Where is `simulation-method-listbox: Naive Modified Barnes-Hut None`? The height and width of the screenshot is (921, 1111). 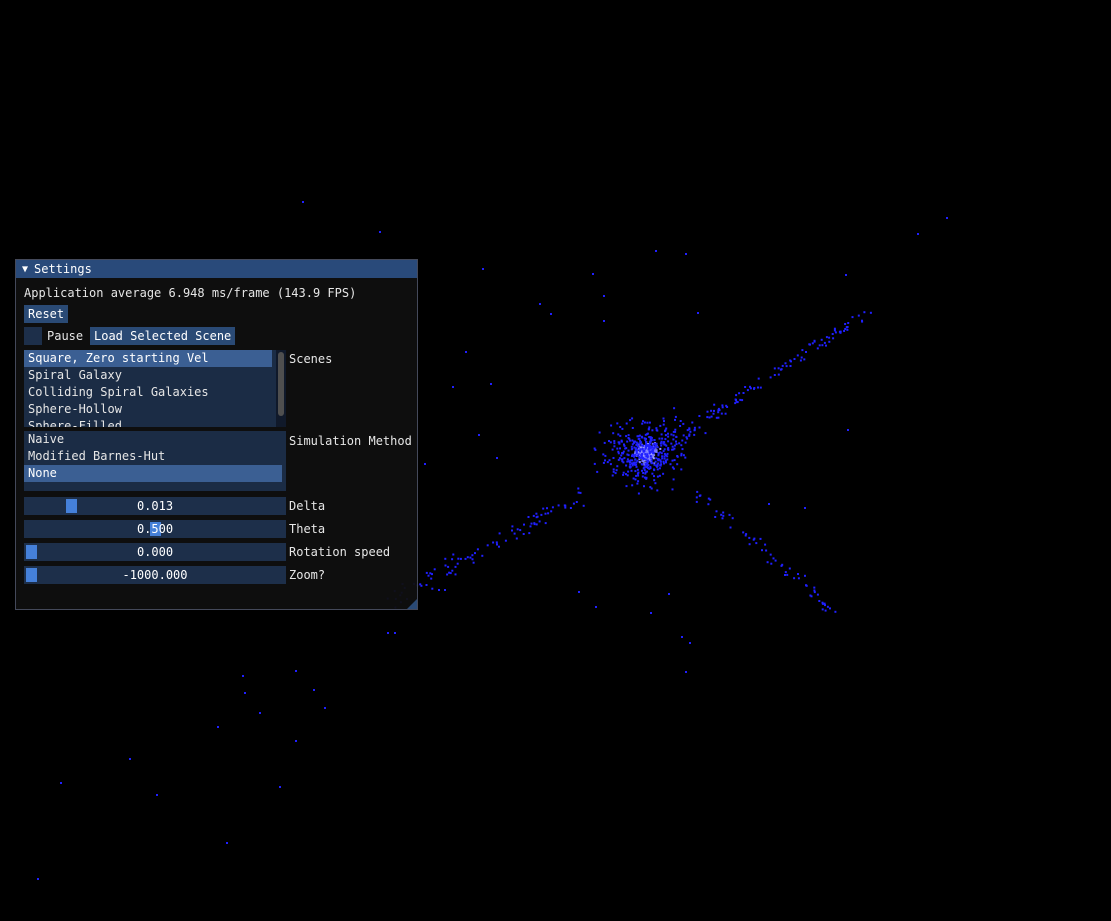
simulation-method-listbox: Naive Modified Barnes-Hut None is located at coordinates (155, 461).